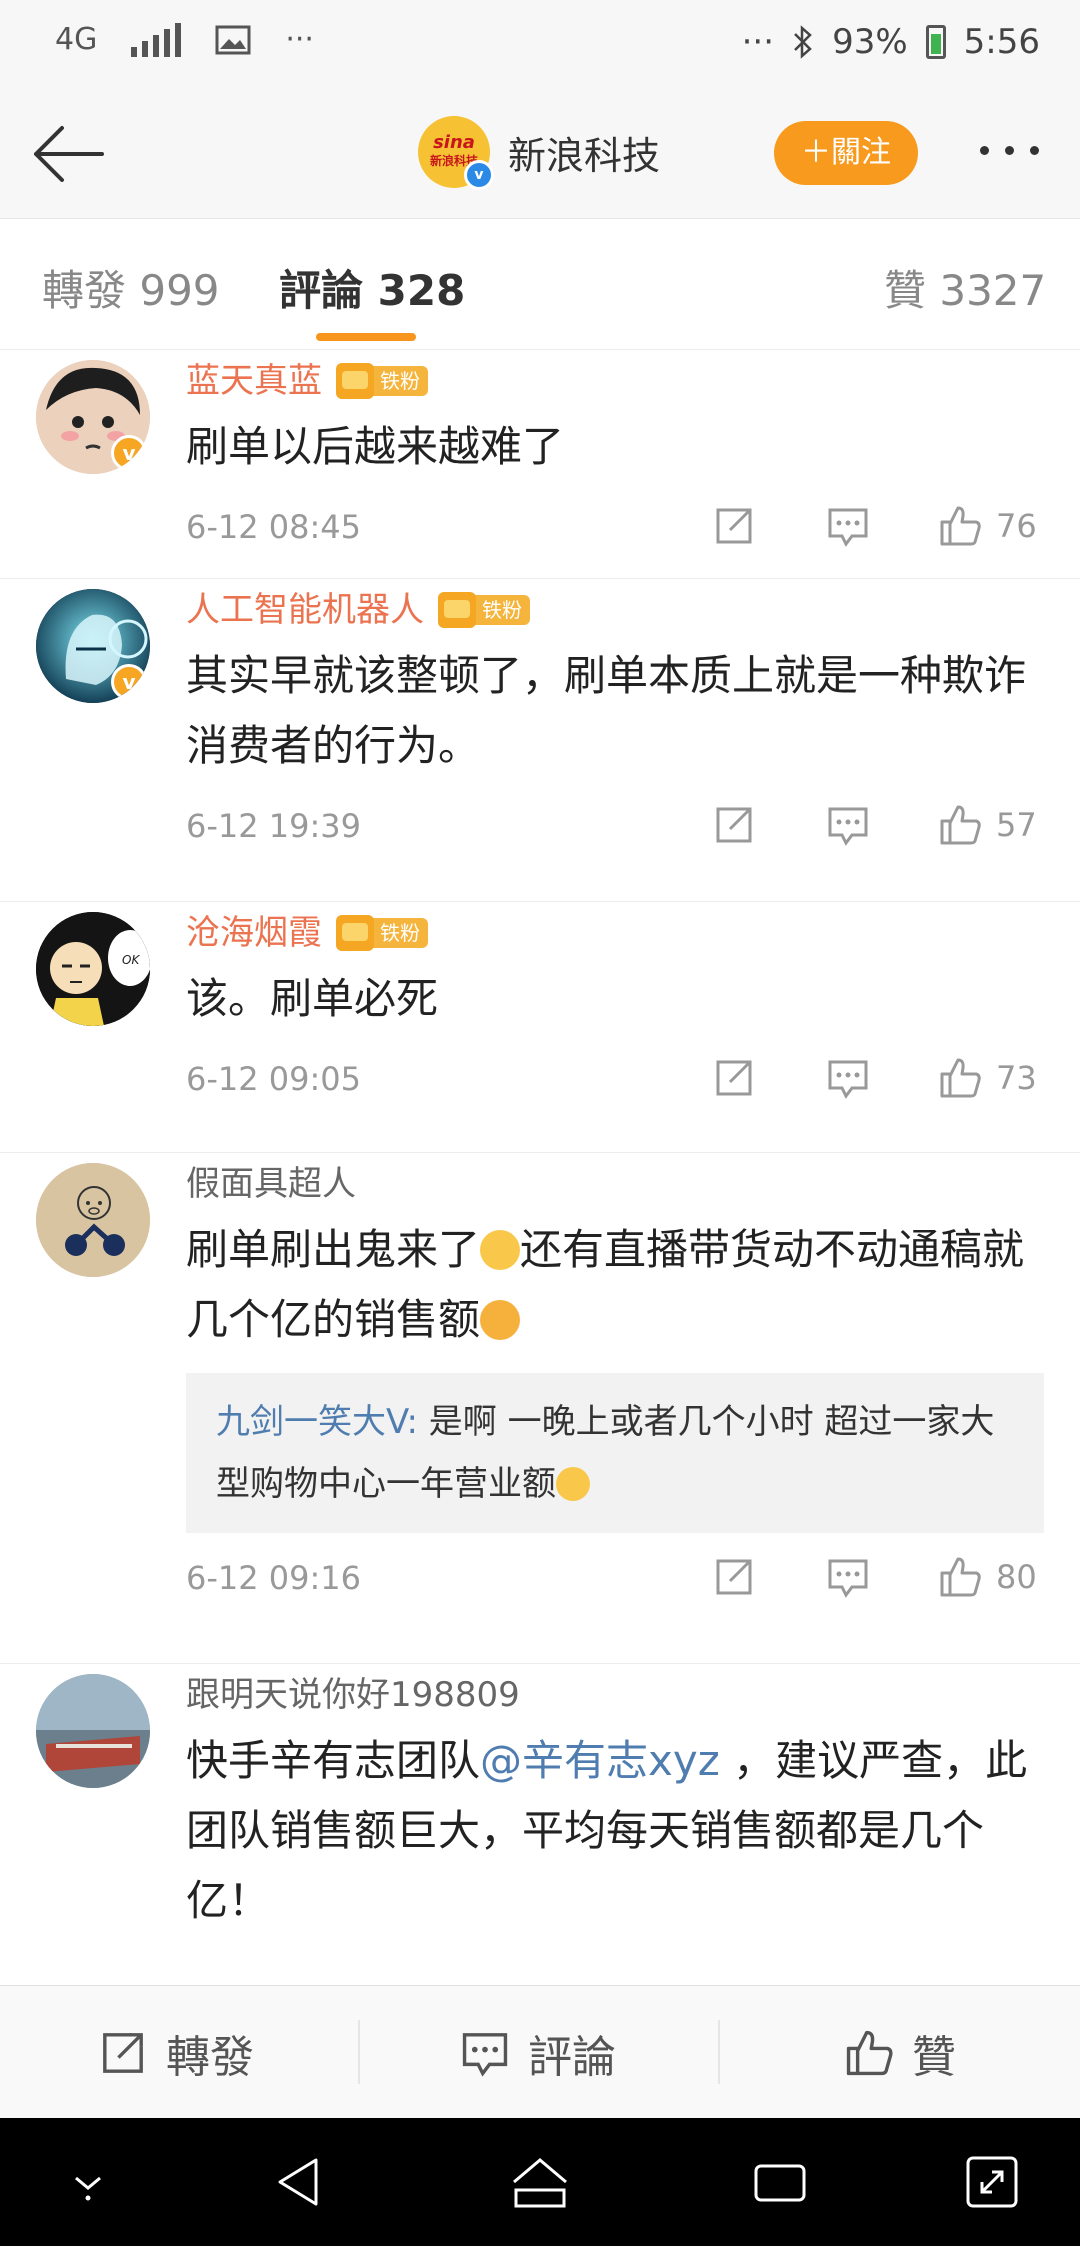 The height and width of the screenshot is (2246, 1080). I want to click on mention-link: @辛有志xyz, so click(600, 1760).